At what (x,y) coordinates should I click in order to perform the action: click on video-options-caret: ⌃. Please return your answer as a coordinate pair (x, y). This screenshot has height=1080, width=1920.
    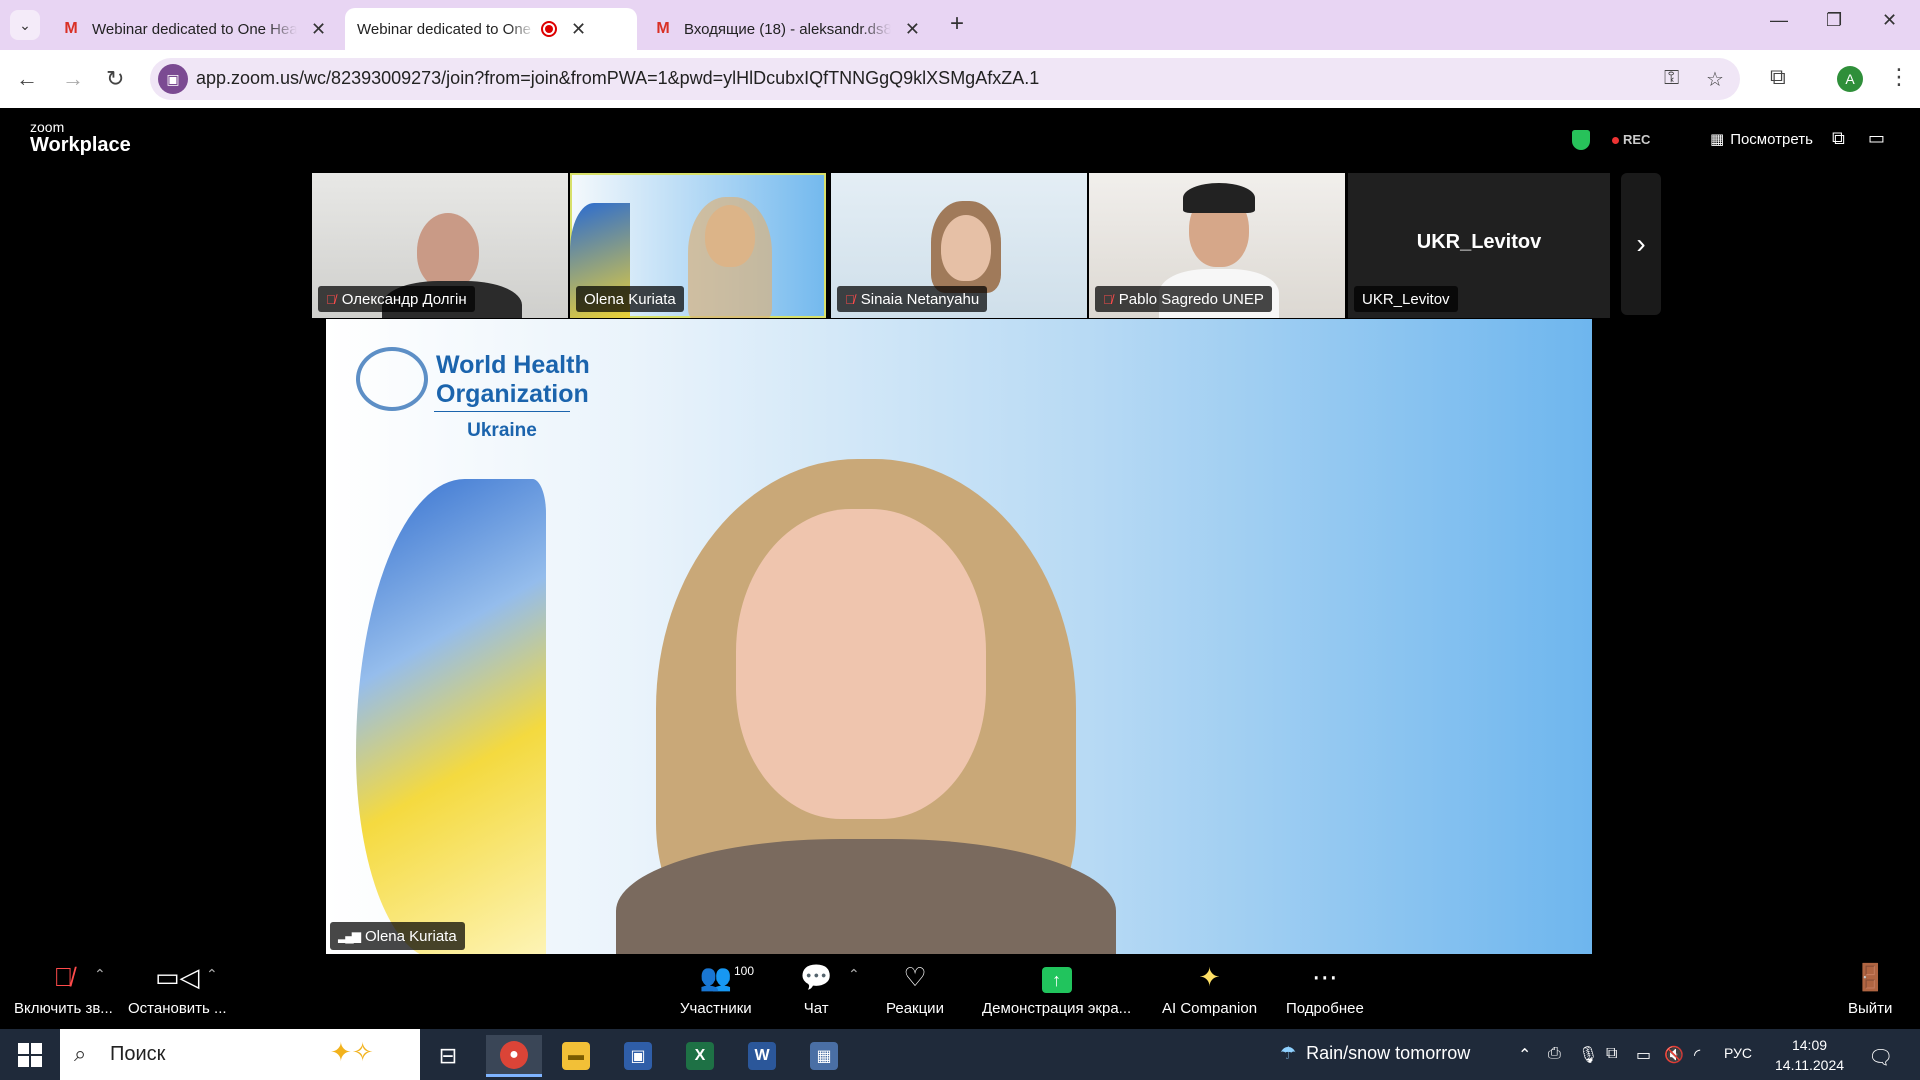
    Looking at the image, I should click on (212, 974).